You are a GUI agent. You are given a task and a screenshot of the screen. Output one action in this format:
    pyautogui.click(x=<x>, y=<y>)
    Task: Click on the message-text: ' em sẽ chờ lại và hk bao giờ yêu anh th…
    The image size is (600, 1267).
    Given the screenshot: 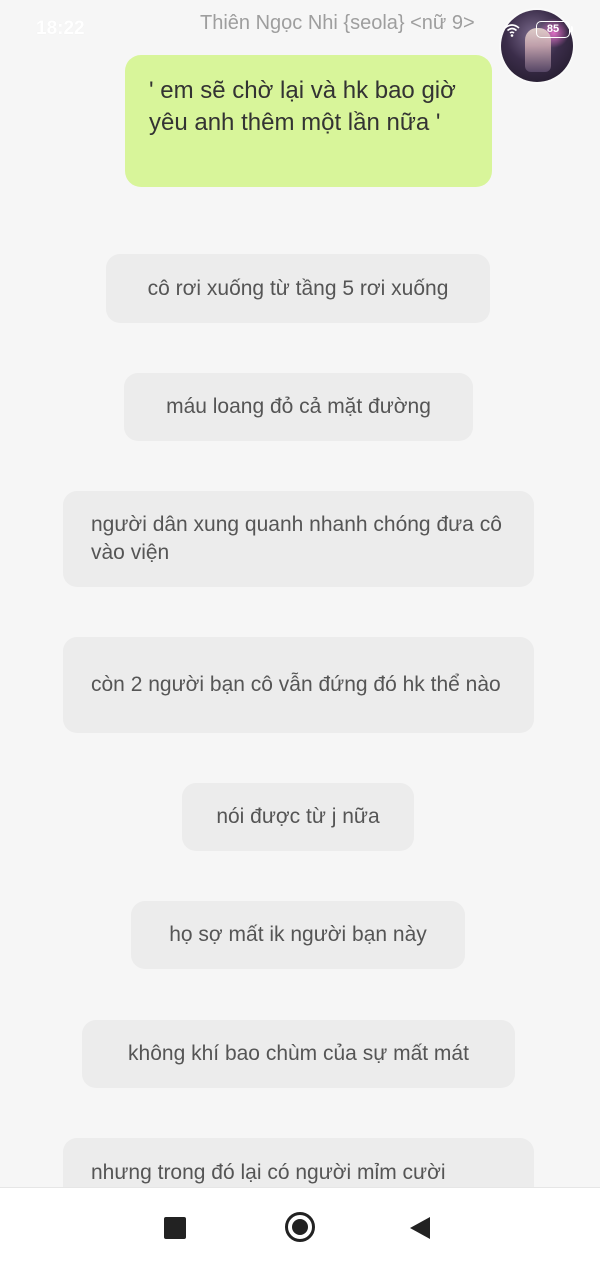 What is the action you would take?
    pyautogui.click(x=302, y=106)
    